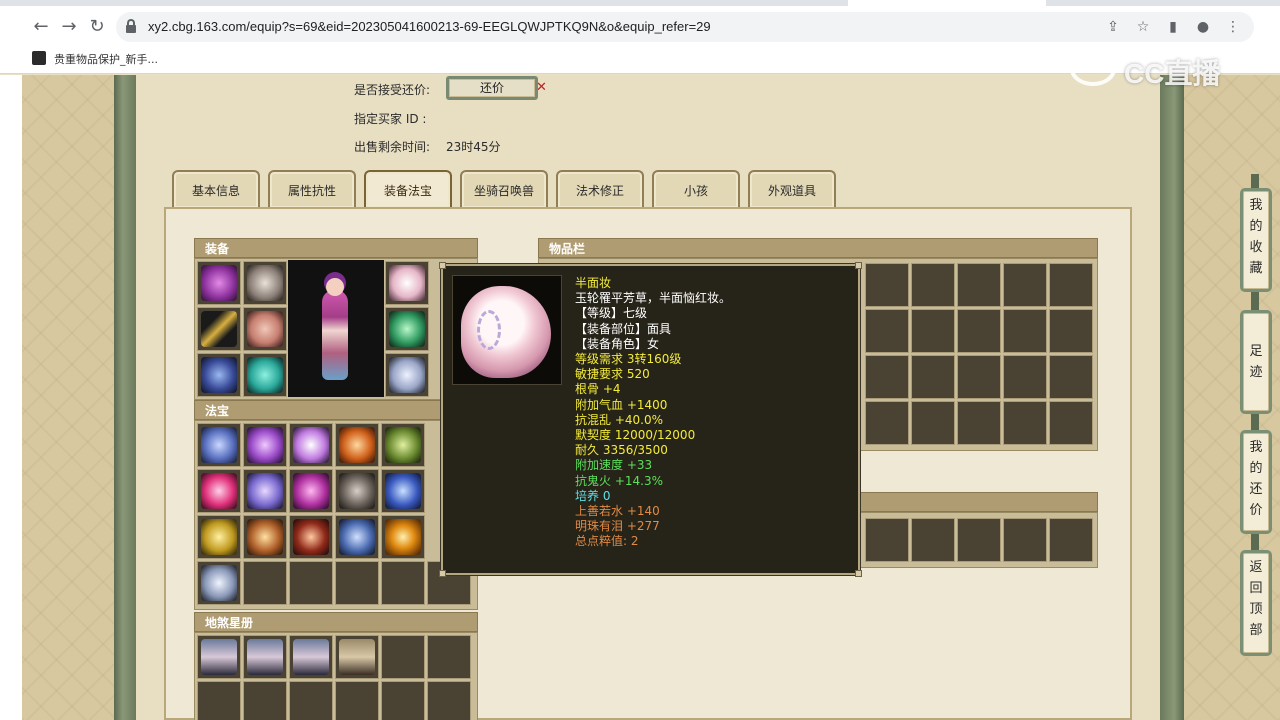 The image size is (1280, 720). Describe the element at coordinates (392, 90) in the screenshot. I see `accept-counter-label: 是否接受还价:` at that location.